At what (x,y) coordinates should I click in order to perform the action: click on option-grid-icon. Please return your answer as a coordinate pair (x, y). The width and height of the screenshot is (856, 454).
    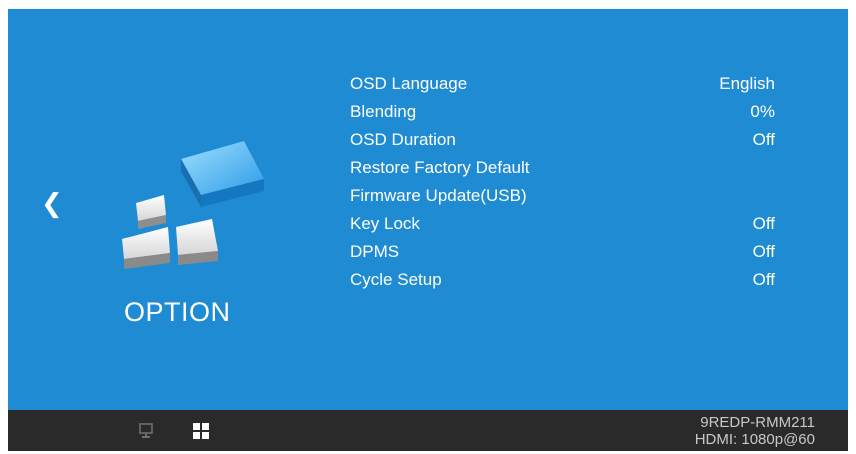
    Looking at the image, I should click on (201, 433).